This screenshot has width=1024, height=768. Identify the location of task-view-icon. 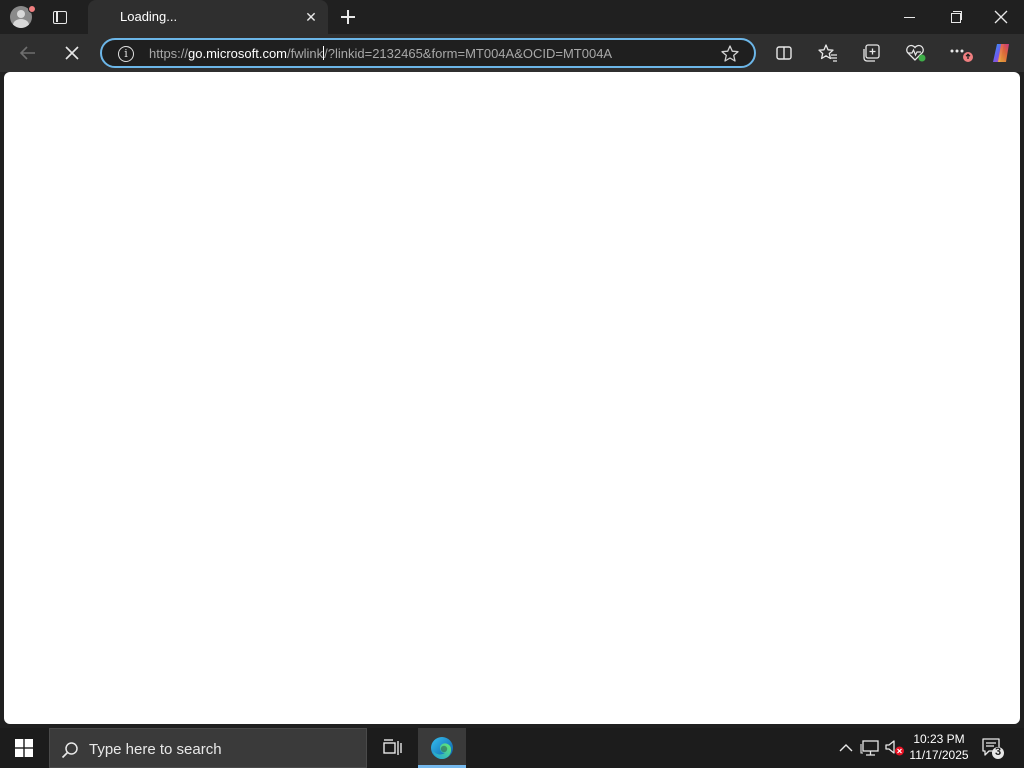
(392, 747).